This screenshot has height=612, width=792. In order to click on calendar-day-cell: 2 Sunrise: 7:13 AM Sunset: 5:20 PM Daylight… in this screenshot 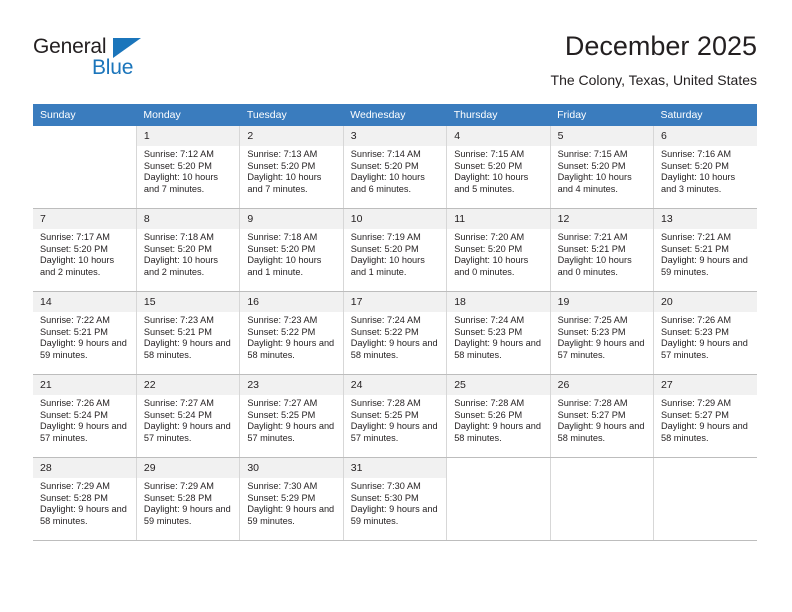, I will do `click(291, 167)`.